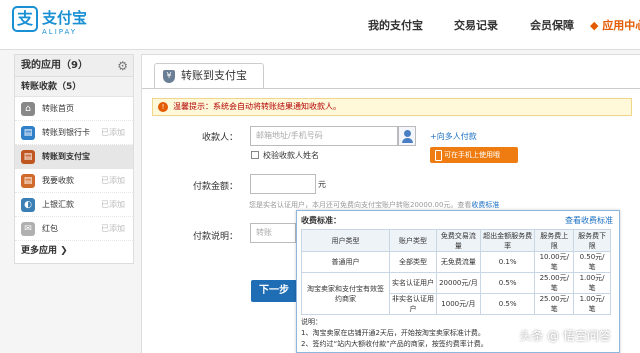 Image resolution: width=640 pixels, height=353 pixels. I want to click on verify-name-label: 校验收款人姓名, so click(291, 155).